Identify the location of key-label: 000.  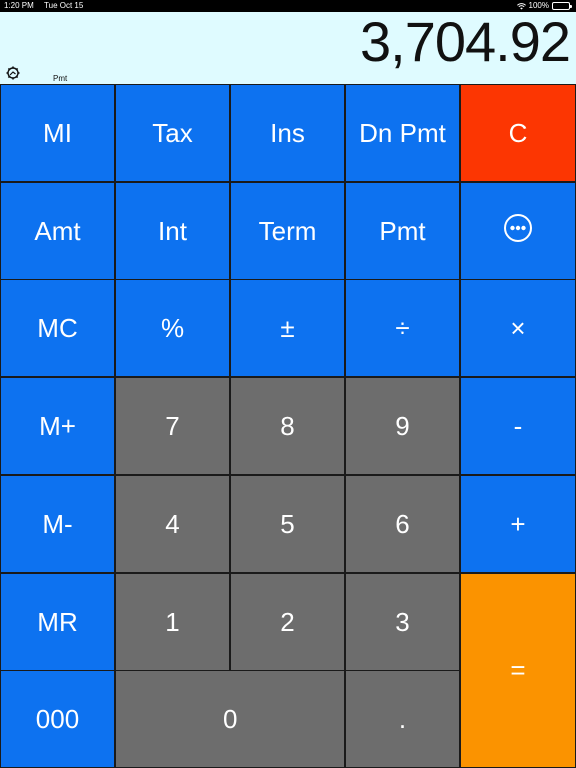
(57, 718).